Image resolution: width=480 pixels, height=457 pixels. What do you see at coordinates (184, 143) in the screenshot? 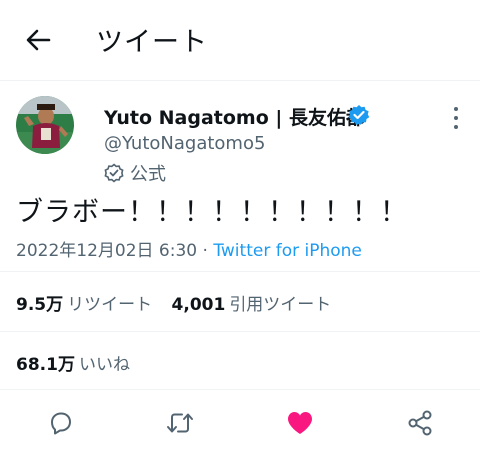
I see `user-handle: @YutoNagatomo5` at bounding box center [184, 143].